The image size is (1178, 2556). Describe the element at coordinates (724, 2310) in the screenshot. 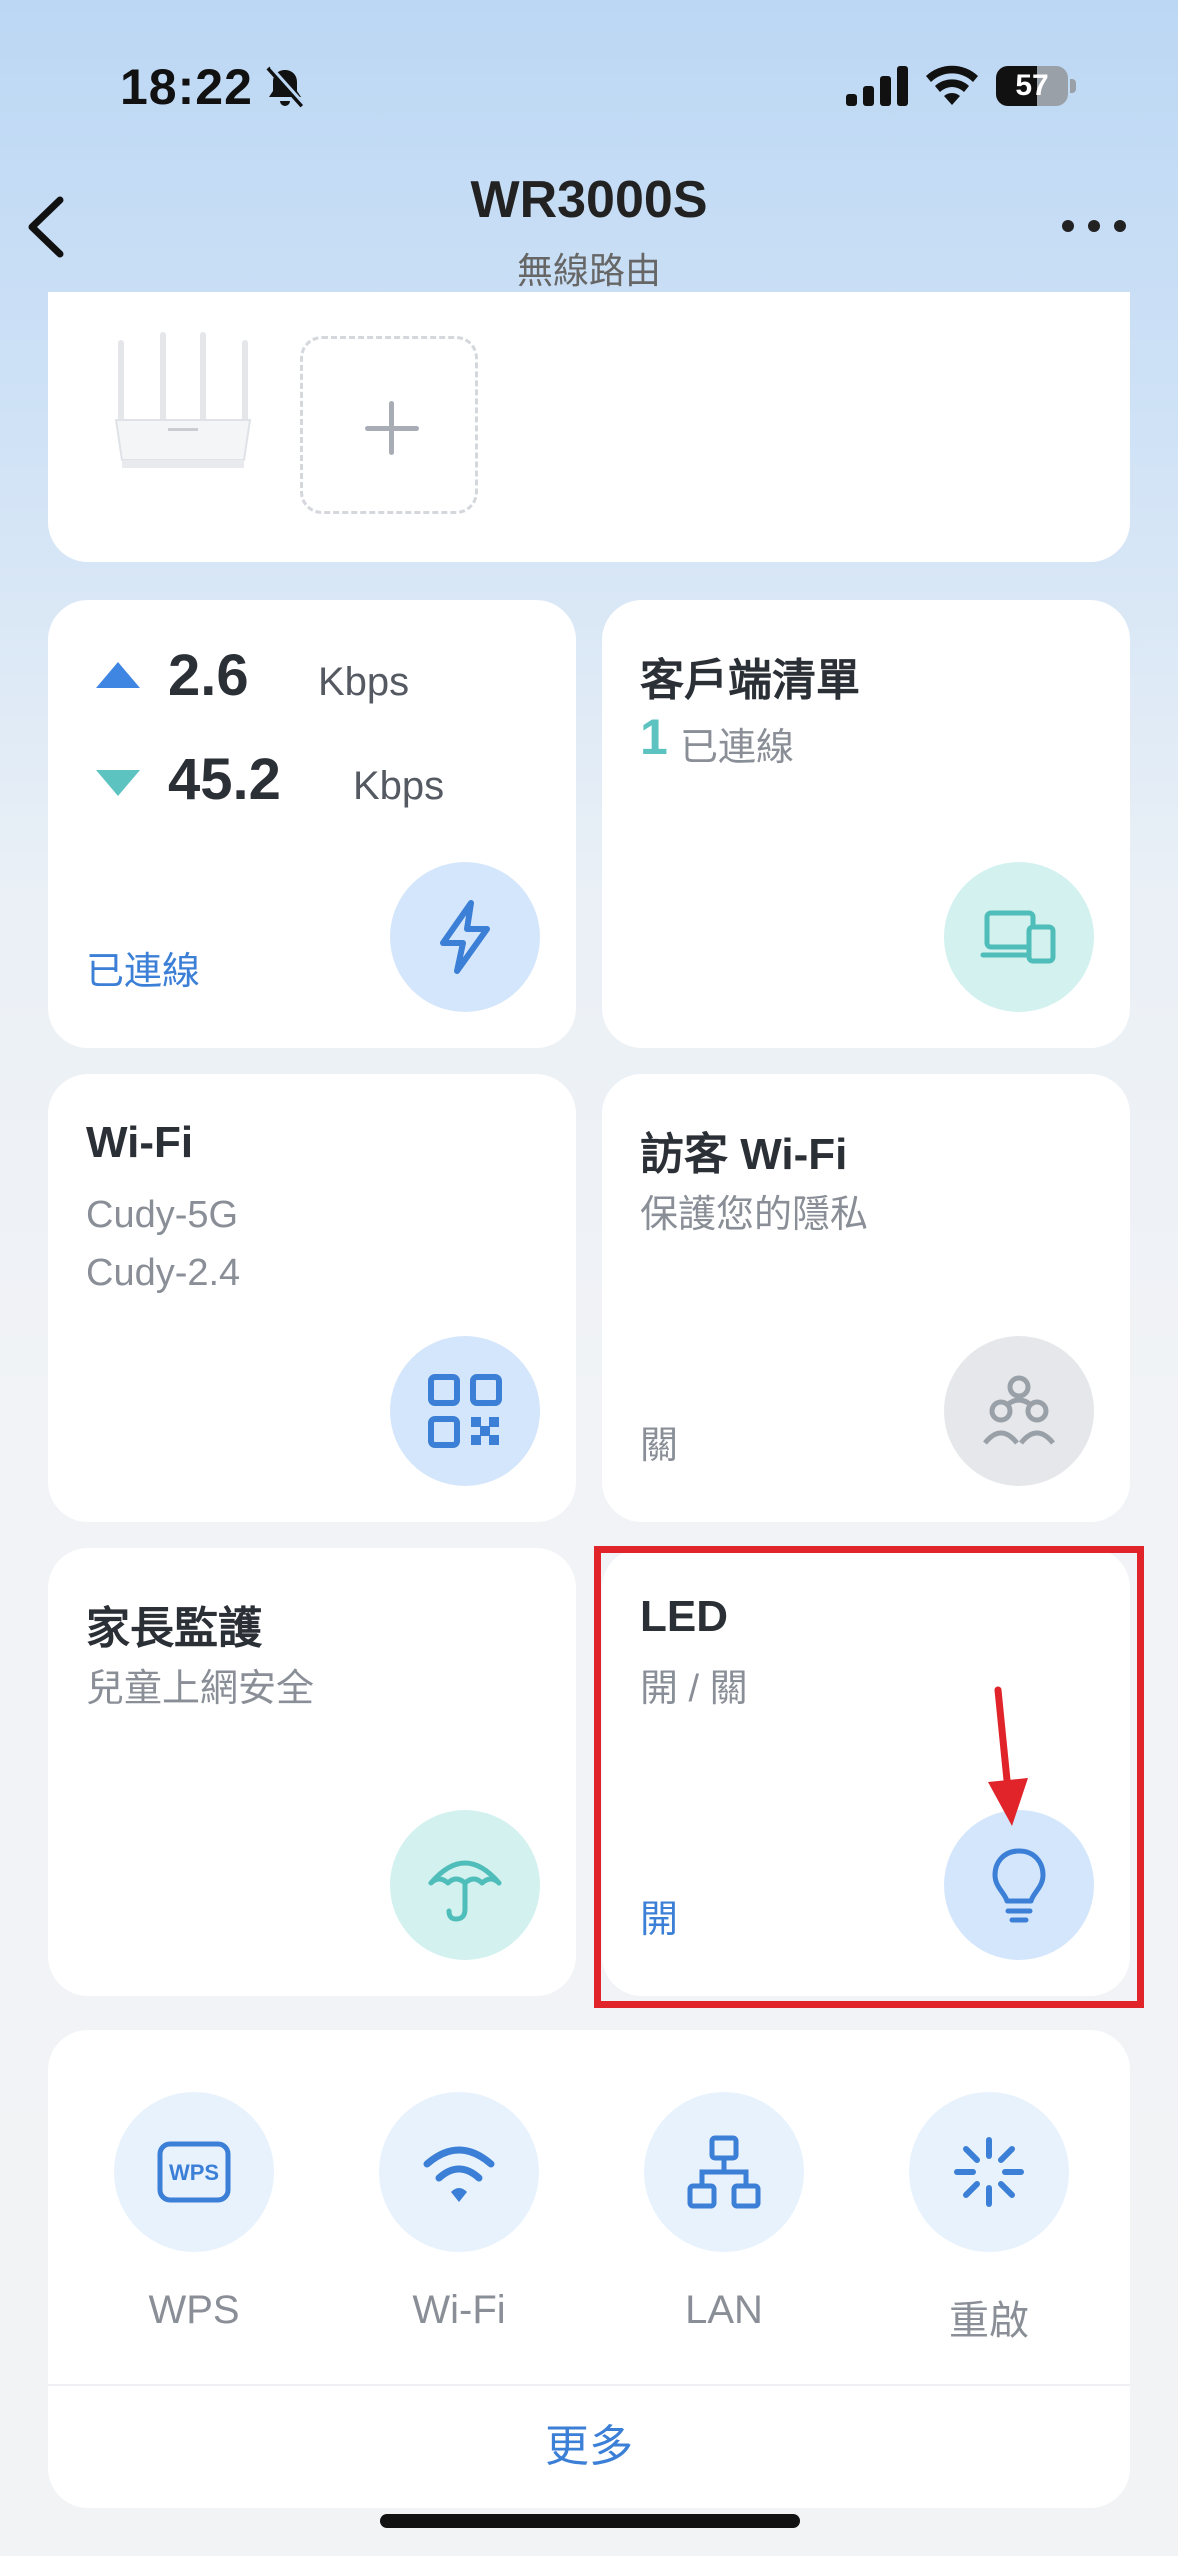

I see `lan-label: LAN` at that location.